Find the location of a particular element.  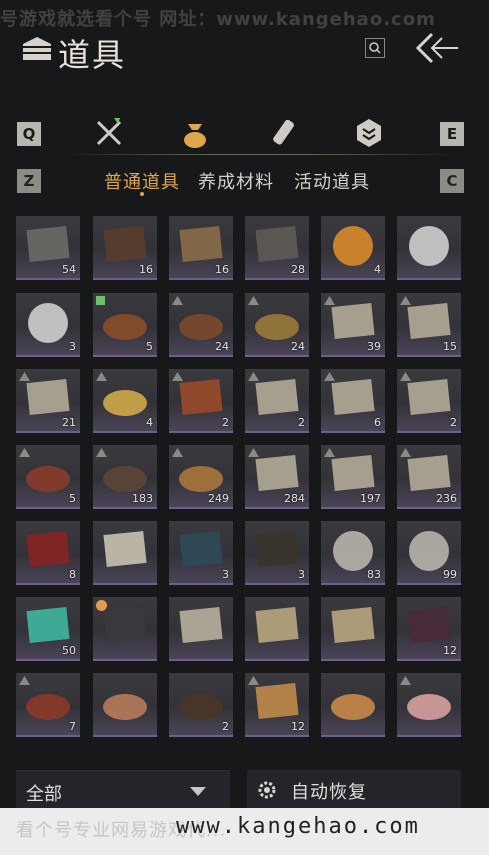

item-slot: 284 is located at coordinates (277, 477).